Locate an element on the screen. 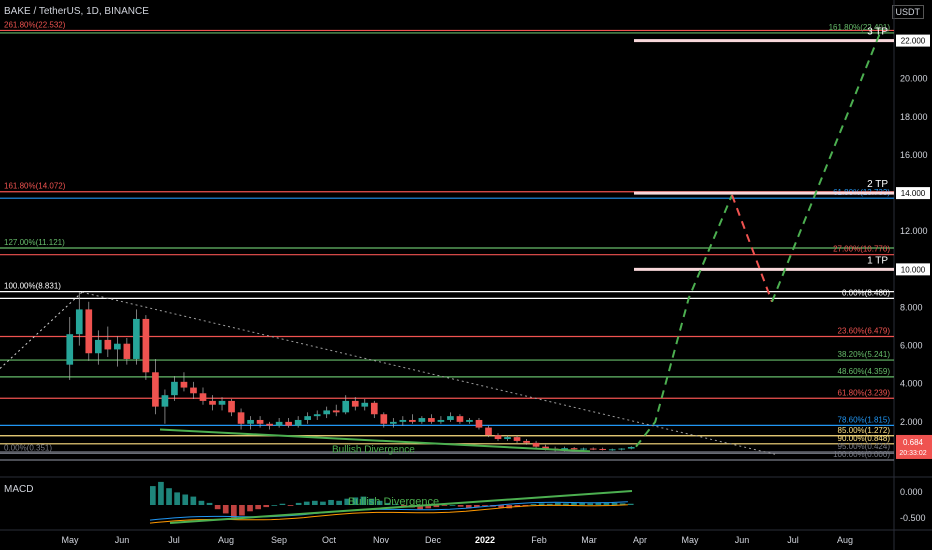 Image resolution: width=932 pixels, height=550 pixels. fib-level-label: 38.20%(5.241) is located at coordinates (864, 354).